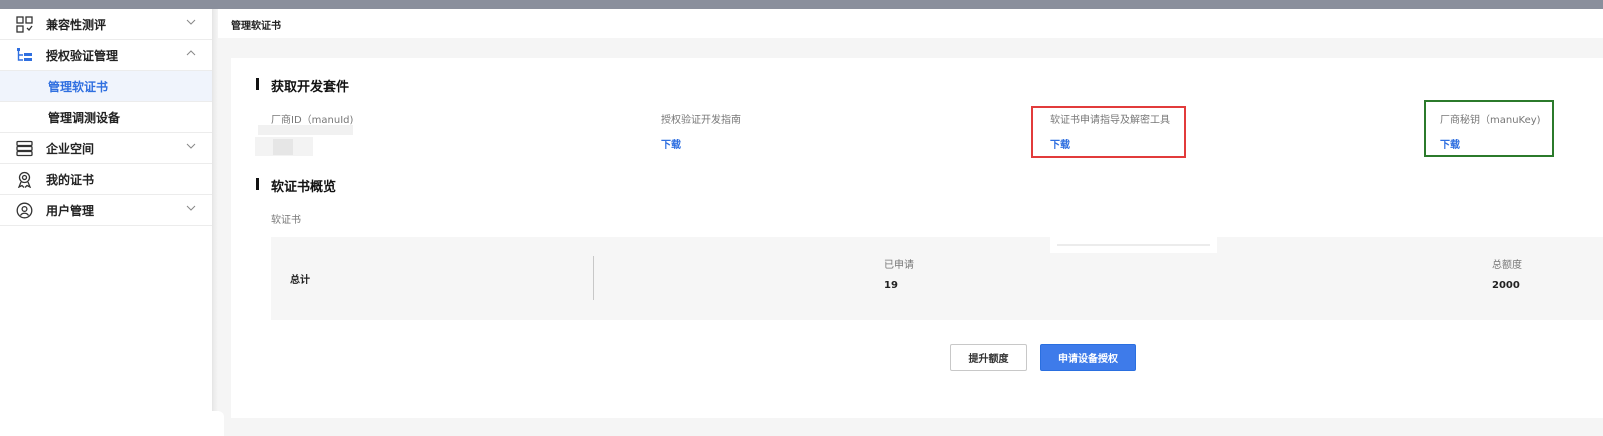  Describe the element at coordinates (1133, 245) in the screenshot. I see `overlay-strip-line` at that location.